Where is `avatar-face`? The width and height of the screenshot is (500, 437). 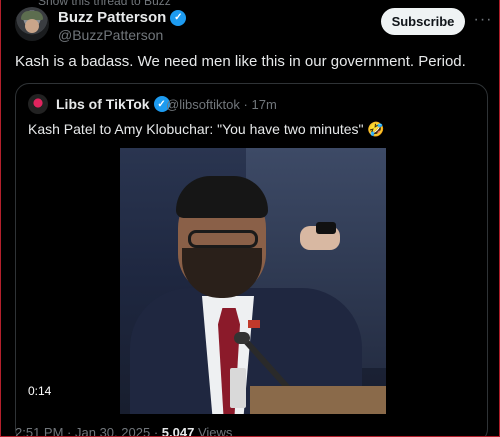
avatar-face is located at coordinates (32, 26).